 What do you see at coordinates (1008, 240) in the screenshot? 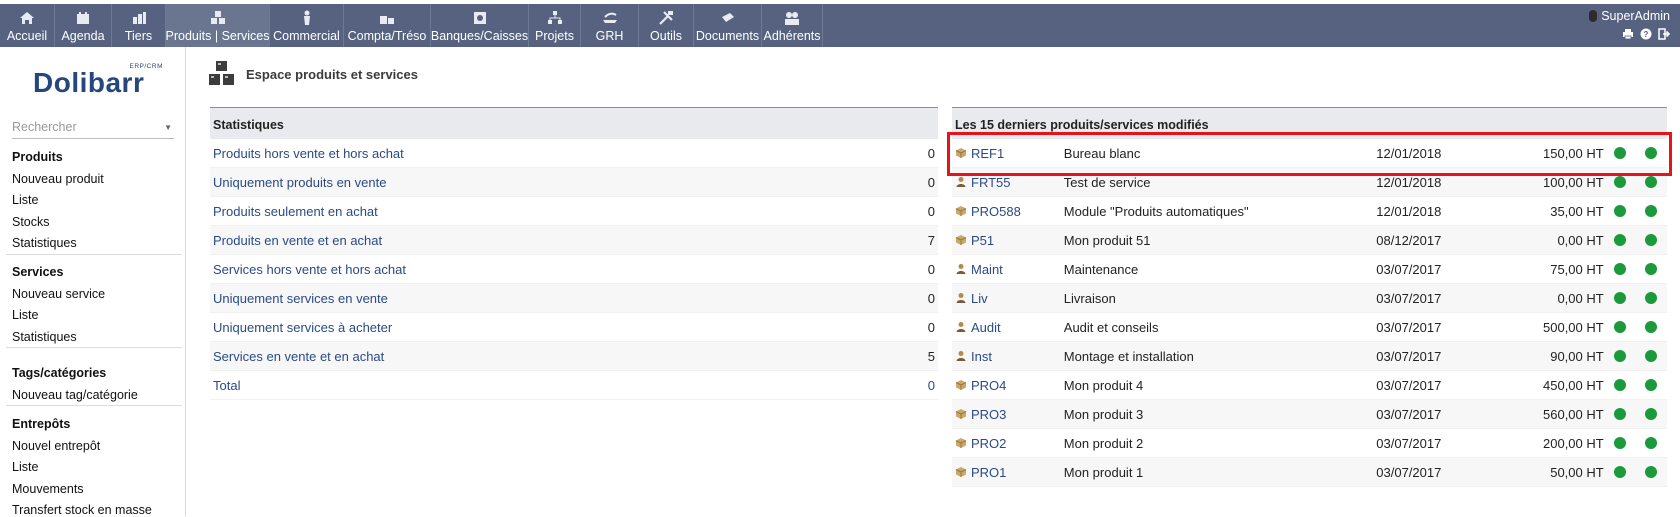
I see `product-ref-link: P51` at bounding box center [1008, 240].